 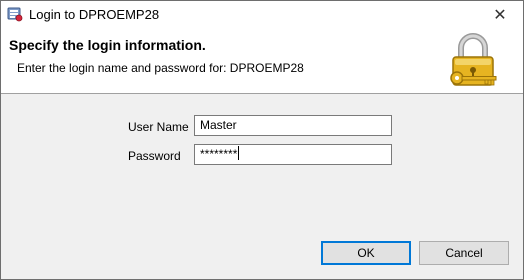 I want to click on header-title: Specify the login information., so click(x=107, y=45).